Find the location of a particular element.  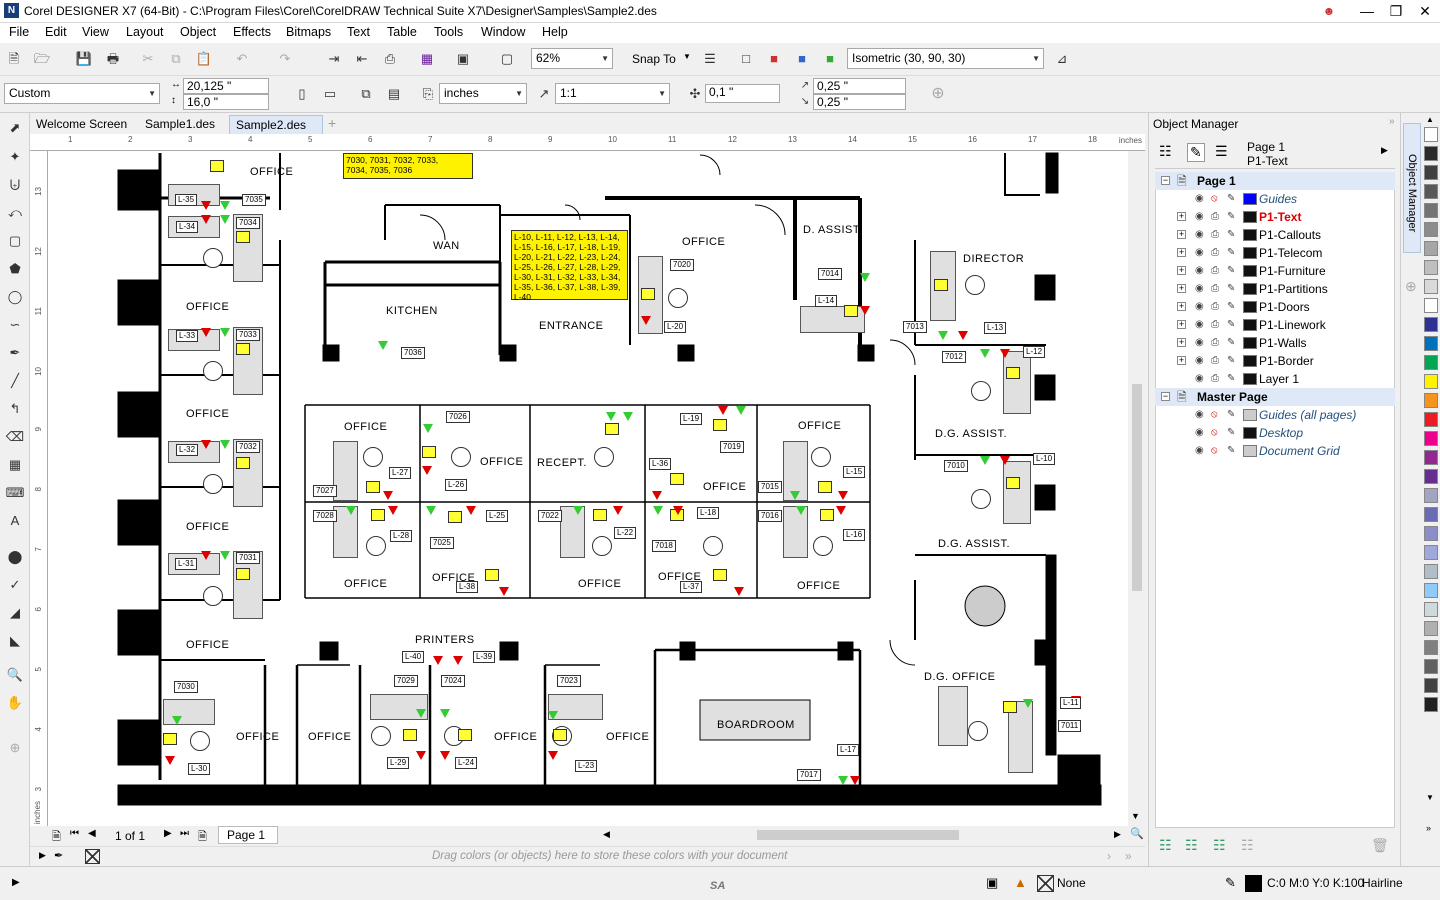

full-screen-icon: ▢ is located at coordinates (507, 59).